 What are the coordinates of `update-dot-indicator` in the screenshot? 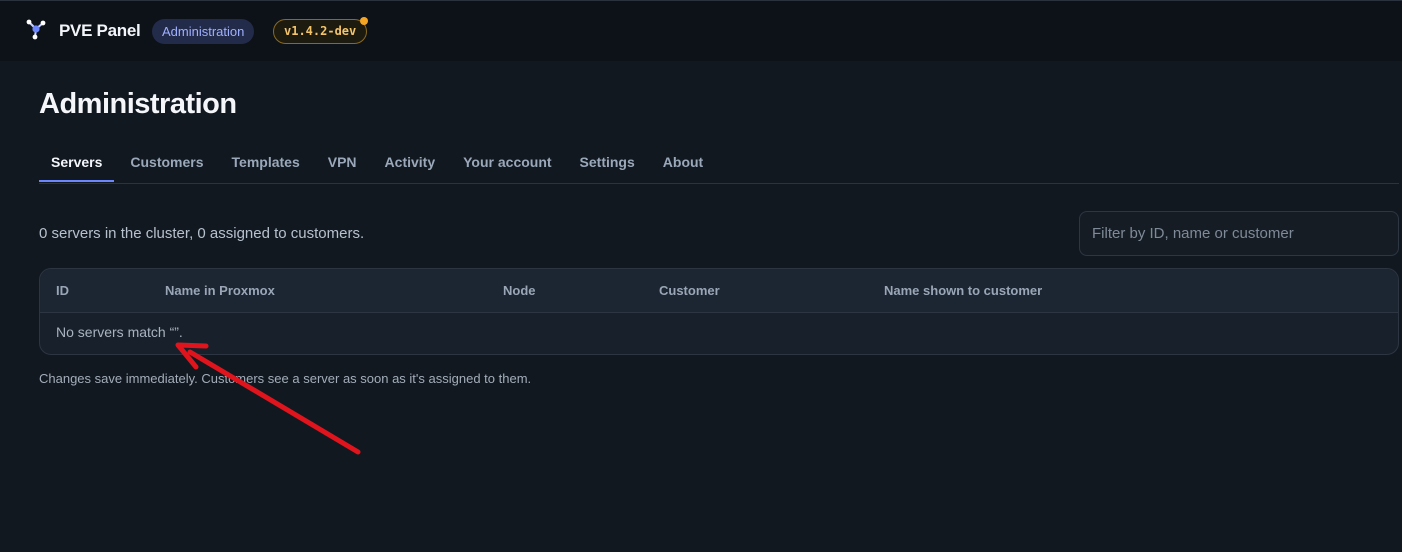 It's located at (364, 21).